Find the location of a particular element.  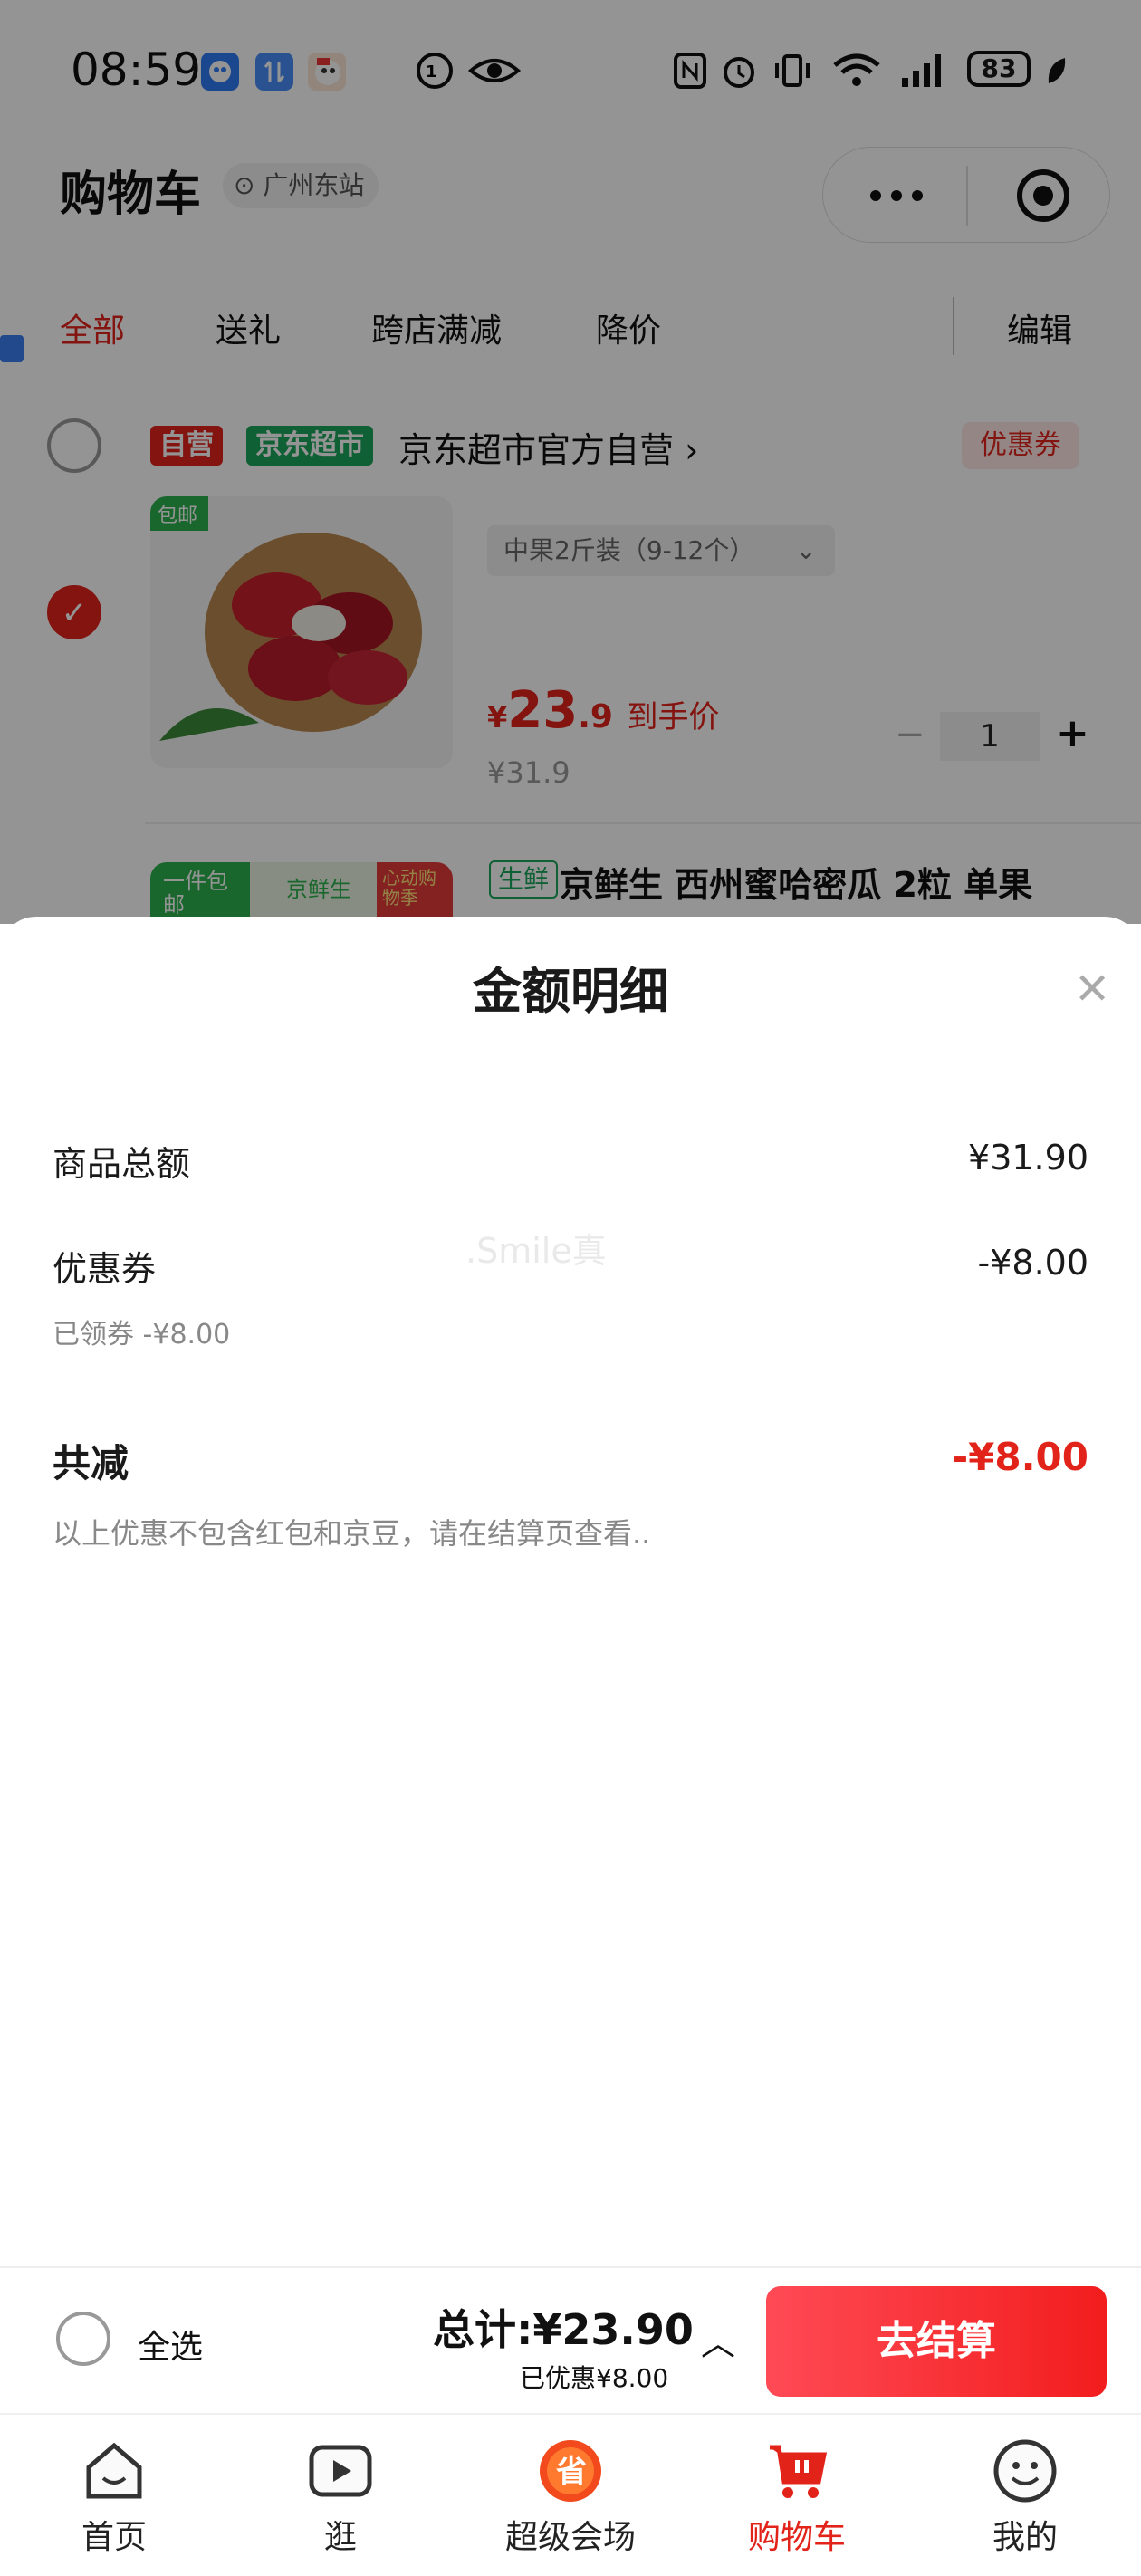

select-all-checkbox is located at coordinates (83, 2339).